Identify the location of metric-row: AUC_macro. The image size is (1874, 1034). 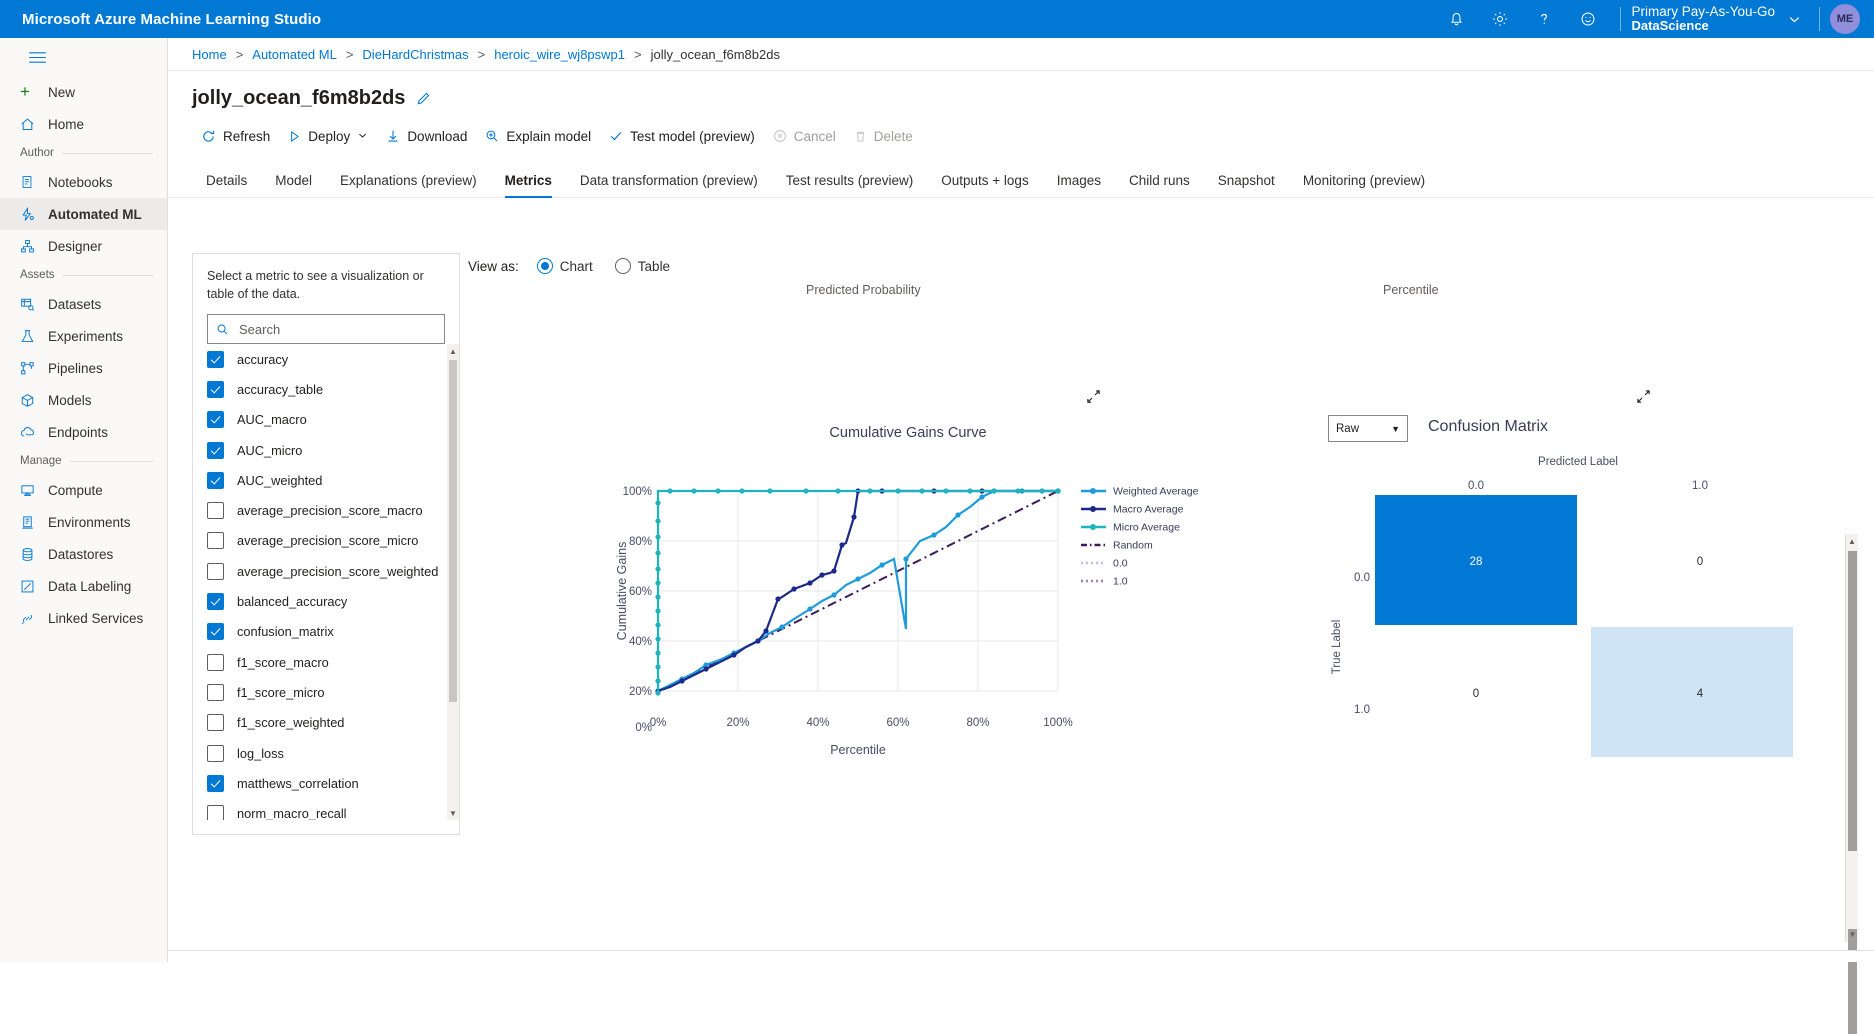
(329, 420).